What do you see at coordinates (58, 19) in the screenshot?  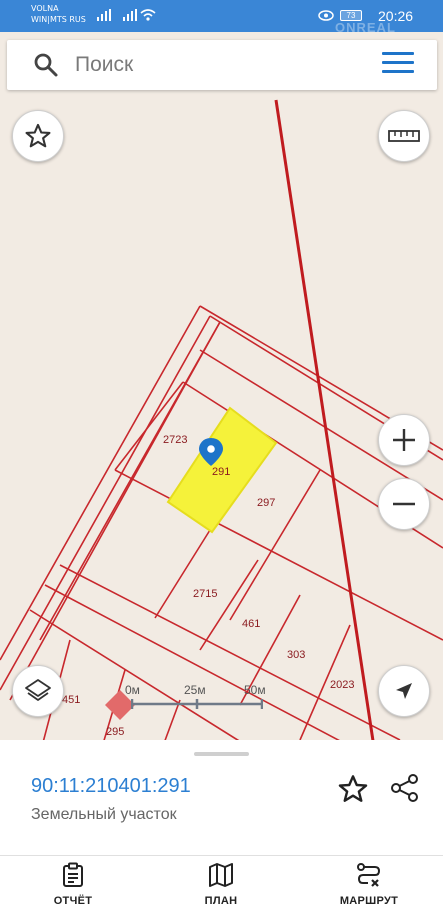 I see `carrier-2: WIN|MTS RUS` at bounding box center [58, 19].